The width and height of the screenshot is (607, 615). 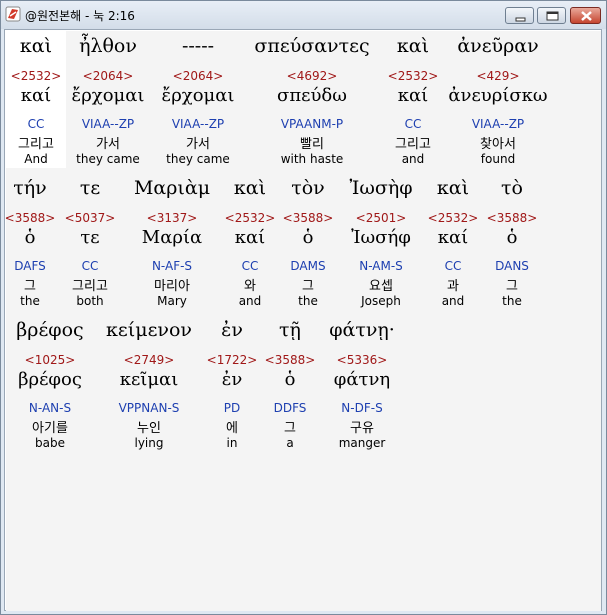 I want to click on title-bar: @원전본해 - 눅 2:16, so click(x=303, y=15).